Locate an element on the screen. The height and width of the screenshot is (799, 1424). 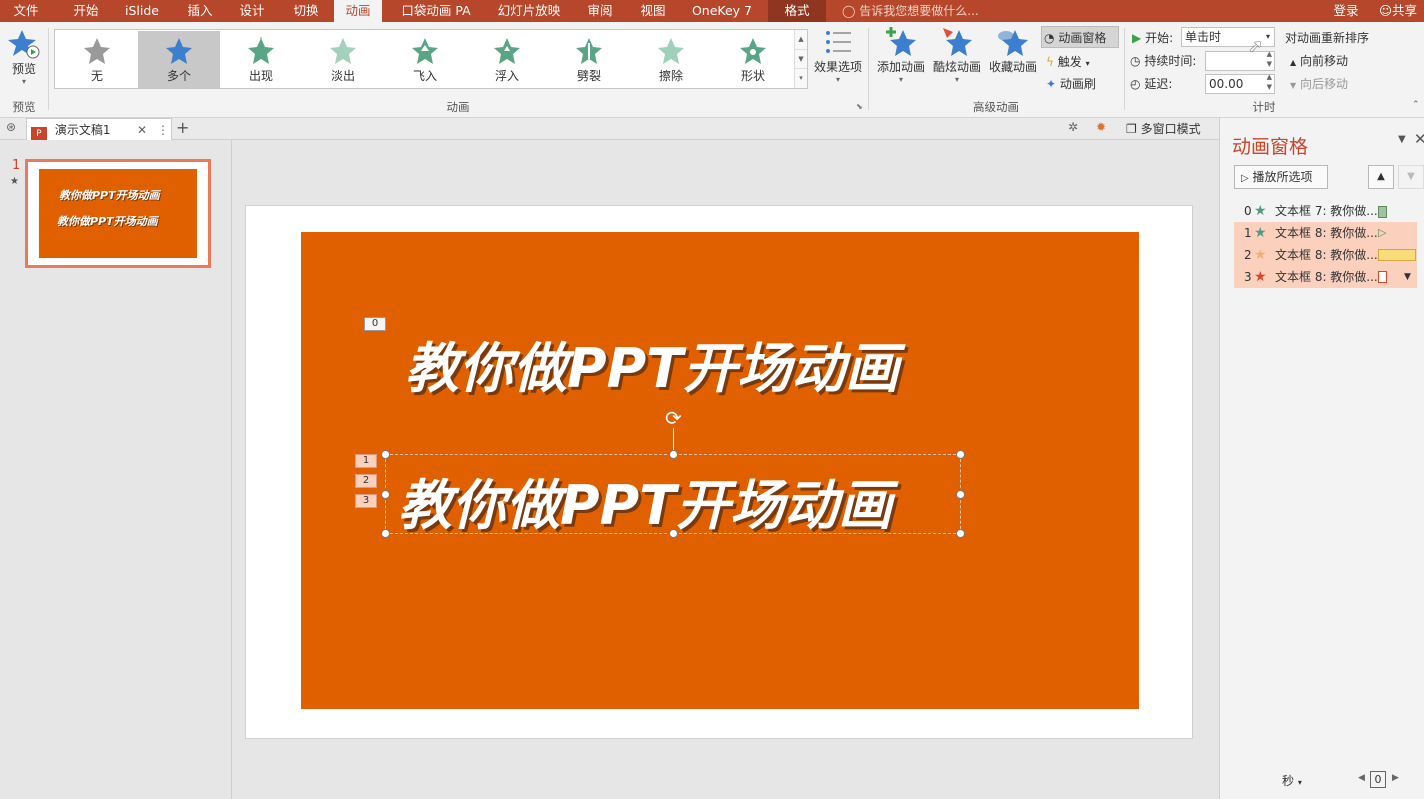
animation-fly-in: 飞入 is located at coordinates (425, 59).